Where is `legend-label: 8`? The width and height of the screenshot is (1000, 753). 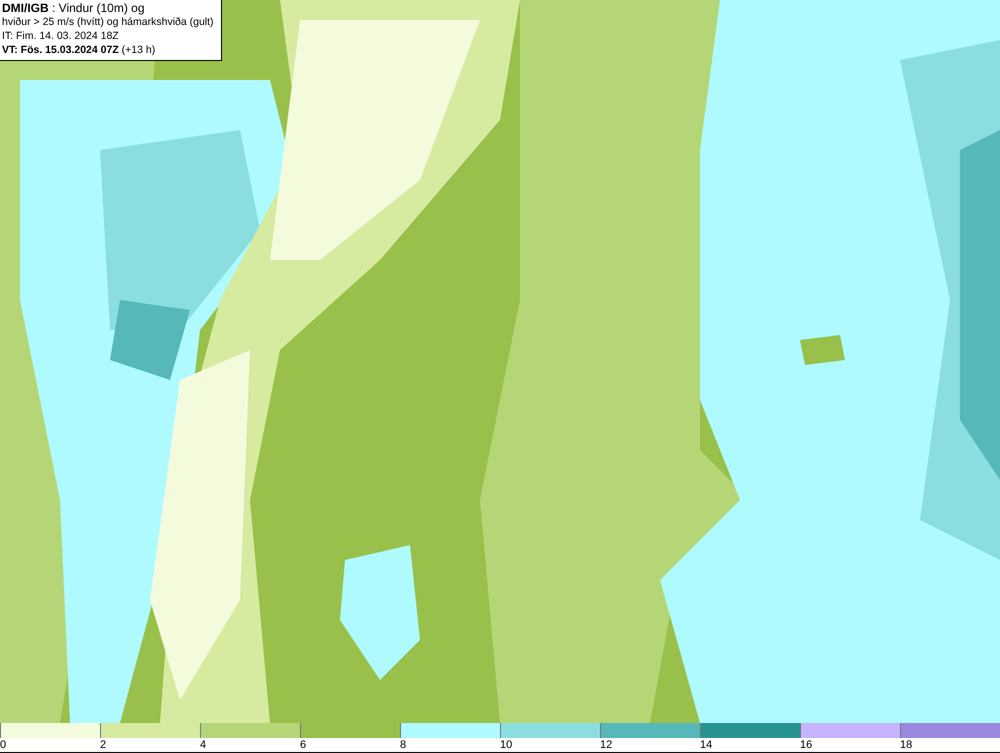
legend-label: 8 is located at coordinates (403, 745).